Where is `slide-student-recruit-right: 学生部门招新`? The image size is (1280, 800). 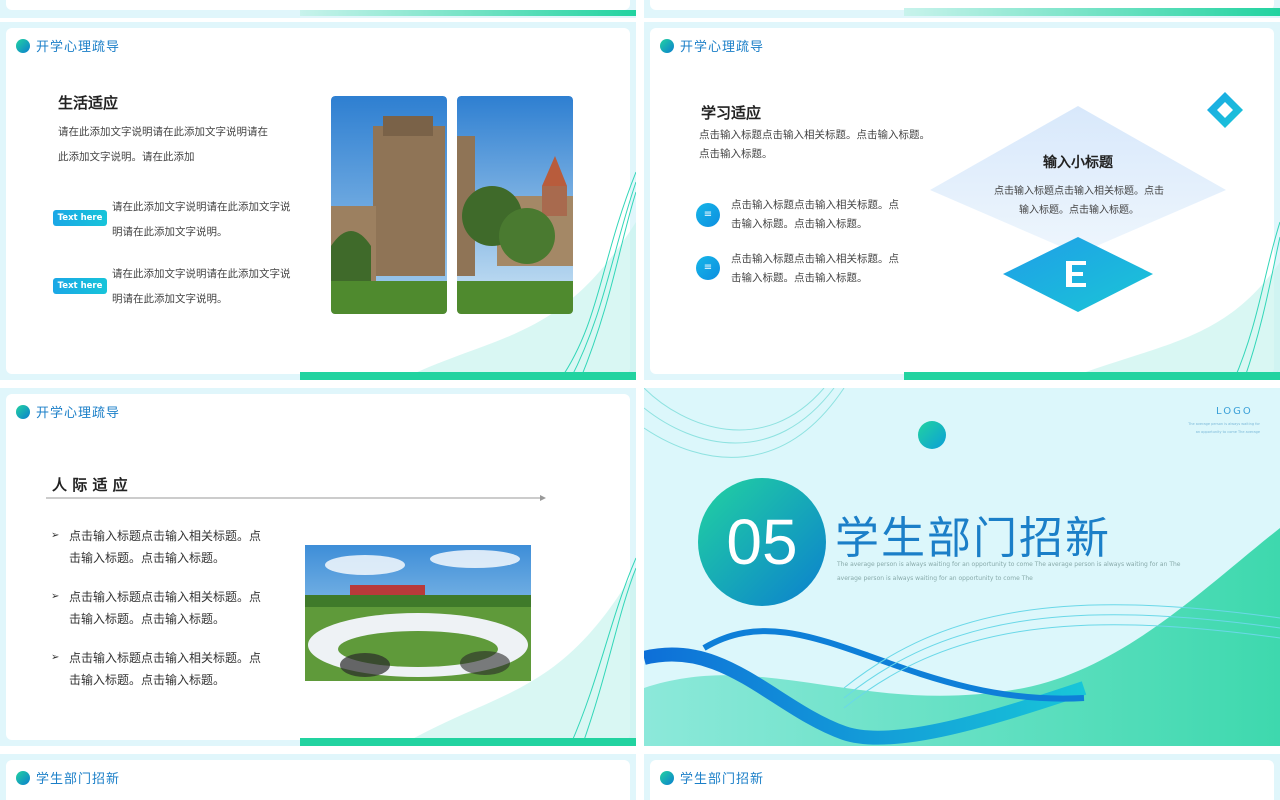
slide-student-recruit-right: 学生部门招新 is located at coordinates (962, 777).